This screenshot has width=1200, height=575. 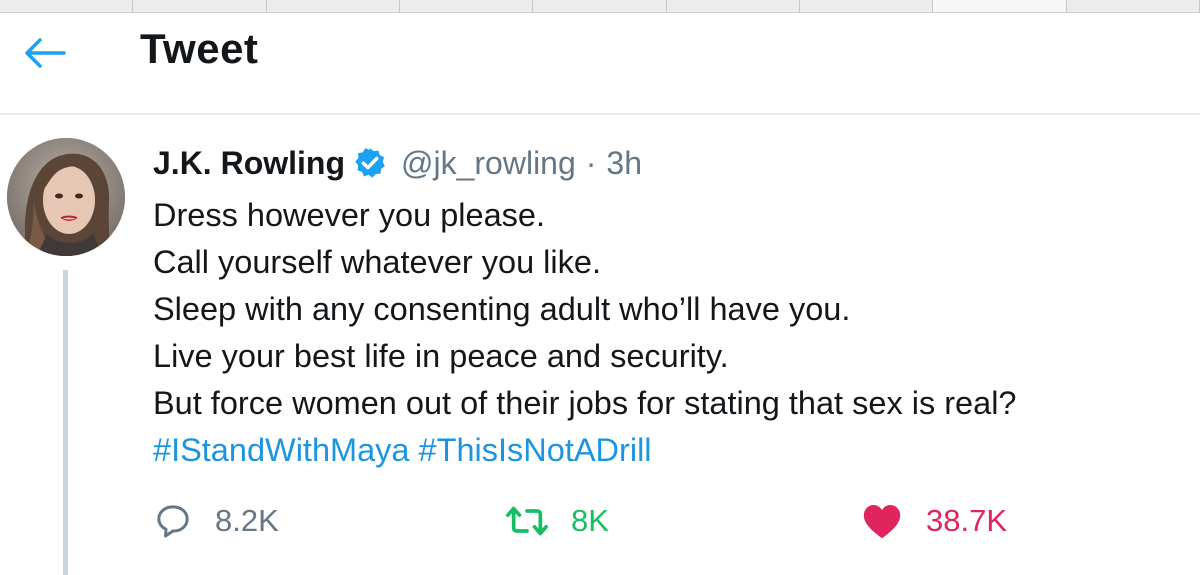 I want to click on tweet-actions: 8.2K 8K 38.7K, so click(x=653, y=521).